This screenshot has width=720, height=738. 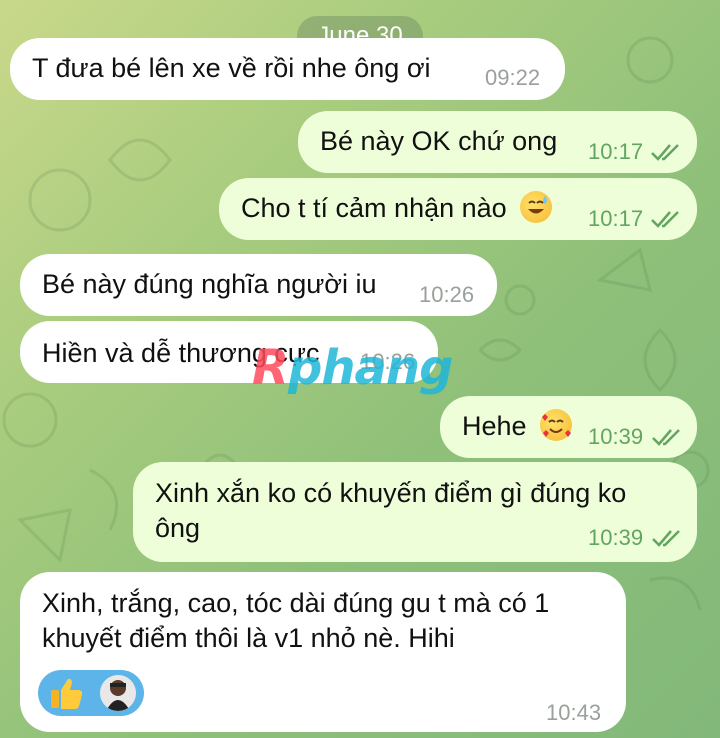 What do you see at coordinates (447, 294) in the screenshot?
I see `message-time: 10:26` at bounding box center [447, 294].